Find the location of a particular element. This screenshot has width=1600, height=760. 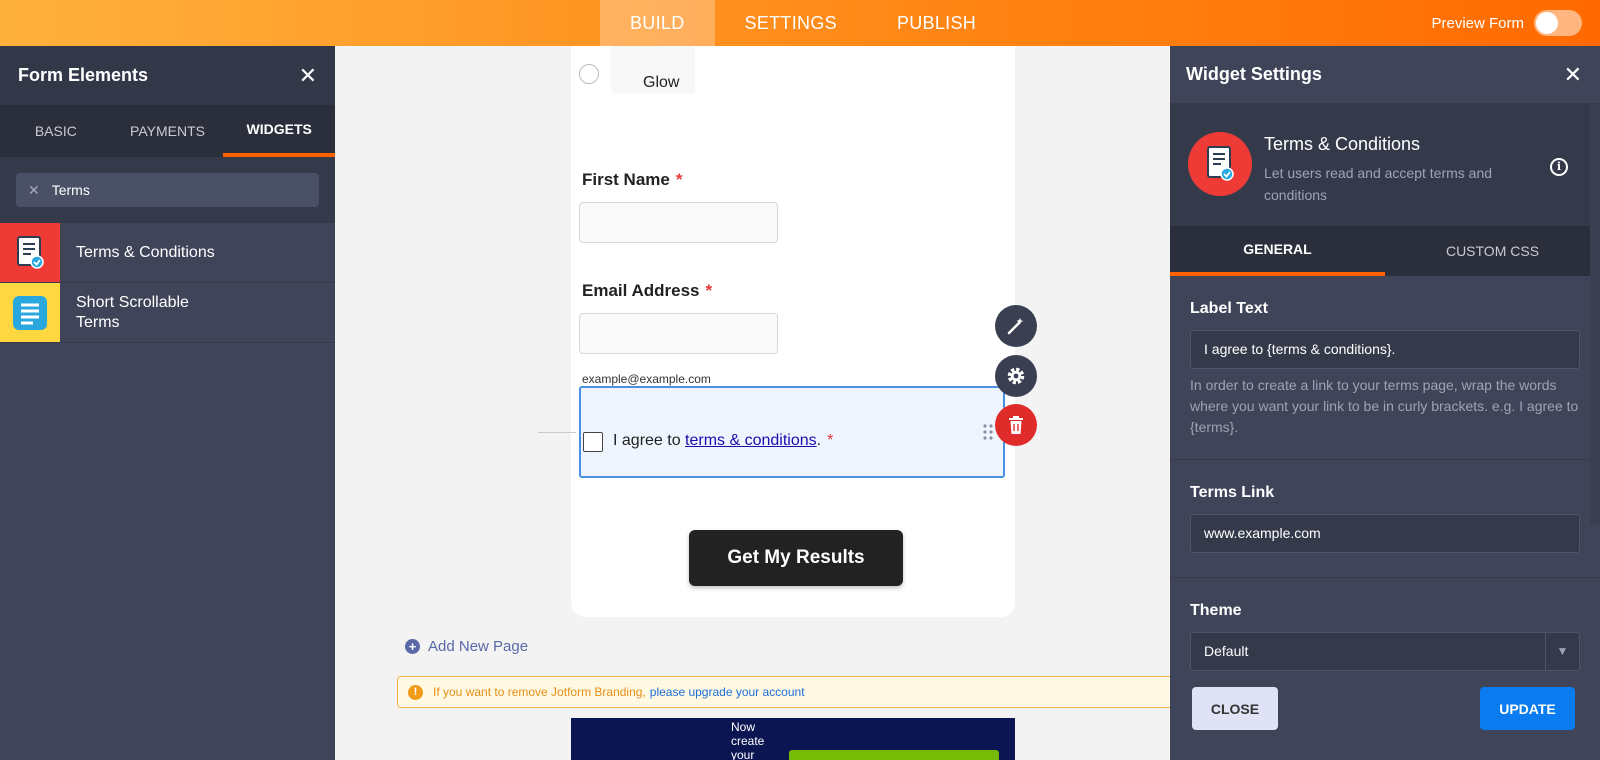

email-label: Email Address * is located at coordinates (647, 291).